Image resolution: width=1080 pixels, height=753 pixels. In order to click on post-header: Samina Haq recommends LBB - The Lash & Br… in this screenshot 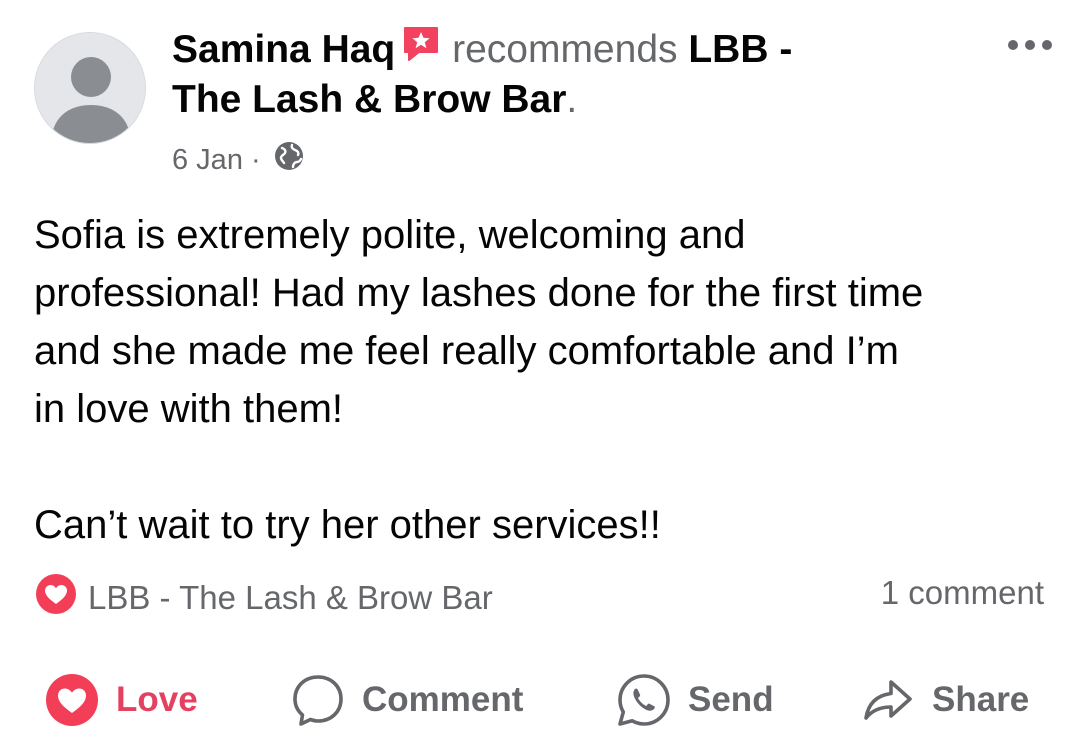, I will do `click(567, 74)`.